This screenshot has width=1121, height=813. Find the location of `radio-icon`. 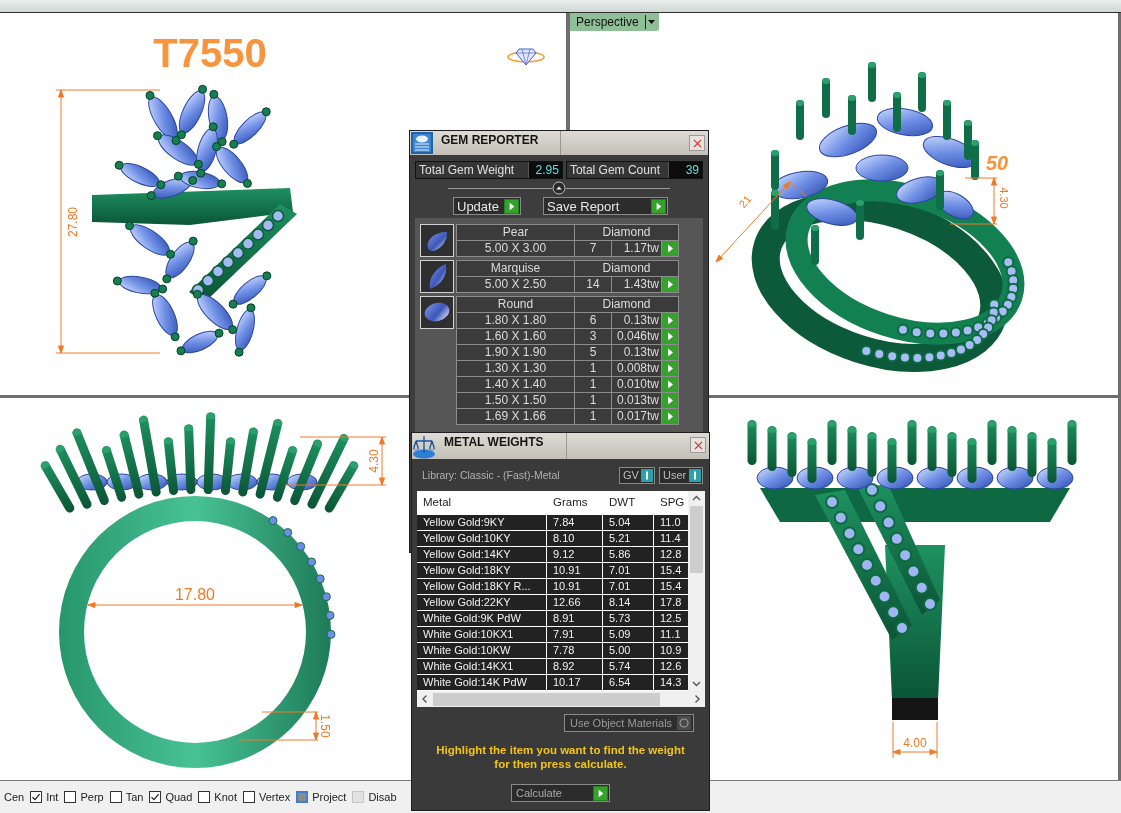

radio-icon is located at coordinates (684, 723).